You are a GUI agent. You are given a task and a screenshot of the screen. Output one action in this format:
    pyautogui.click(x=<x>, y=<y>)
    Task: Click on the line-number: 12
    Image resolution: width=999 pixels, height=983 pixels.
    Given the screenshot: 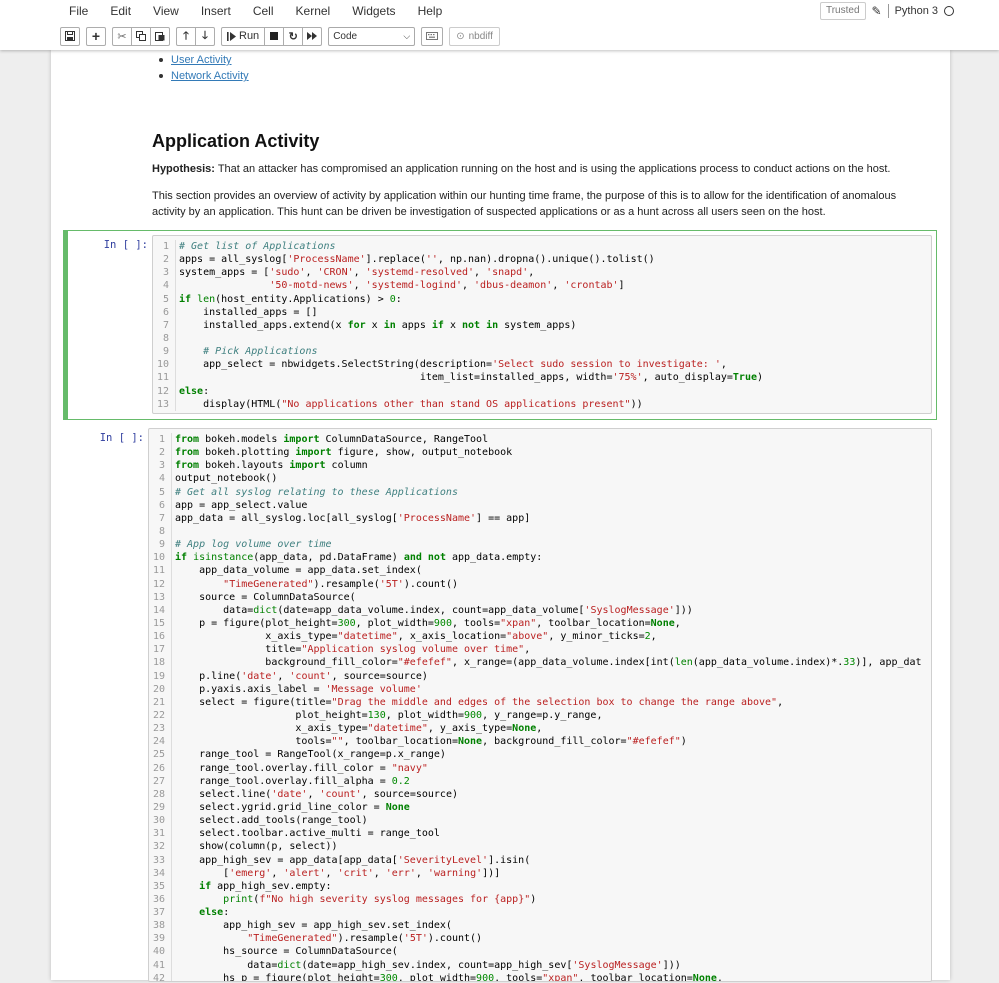 What is the action you would take?
    pyautogui.click(x=158, y=584)
    